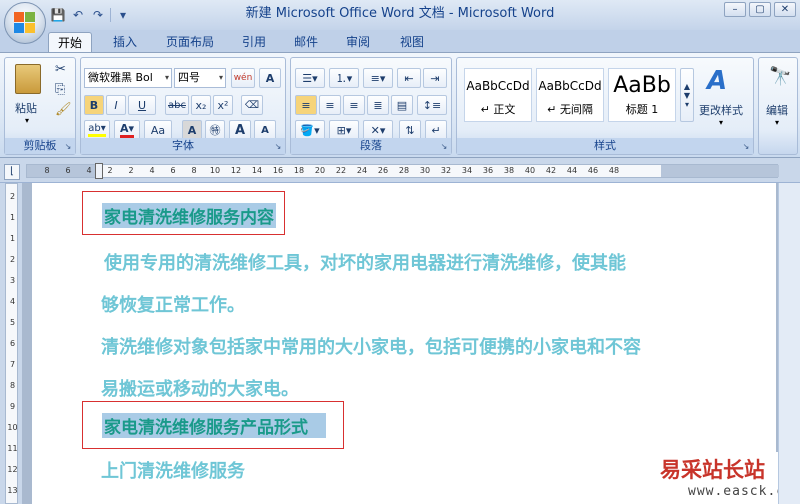 This screenshot has height=504, width=800. What do you see at coordinates (721, 110) in the screenshot?
I see `change-styles-label: 更改样式` at bounding box center [721, 110].